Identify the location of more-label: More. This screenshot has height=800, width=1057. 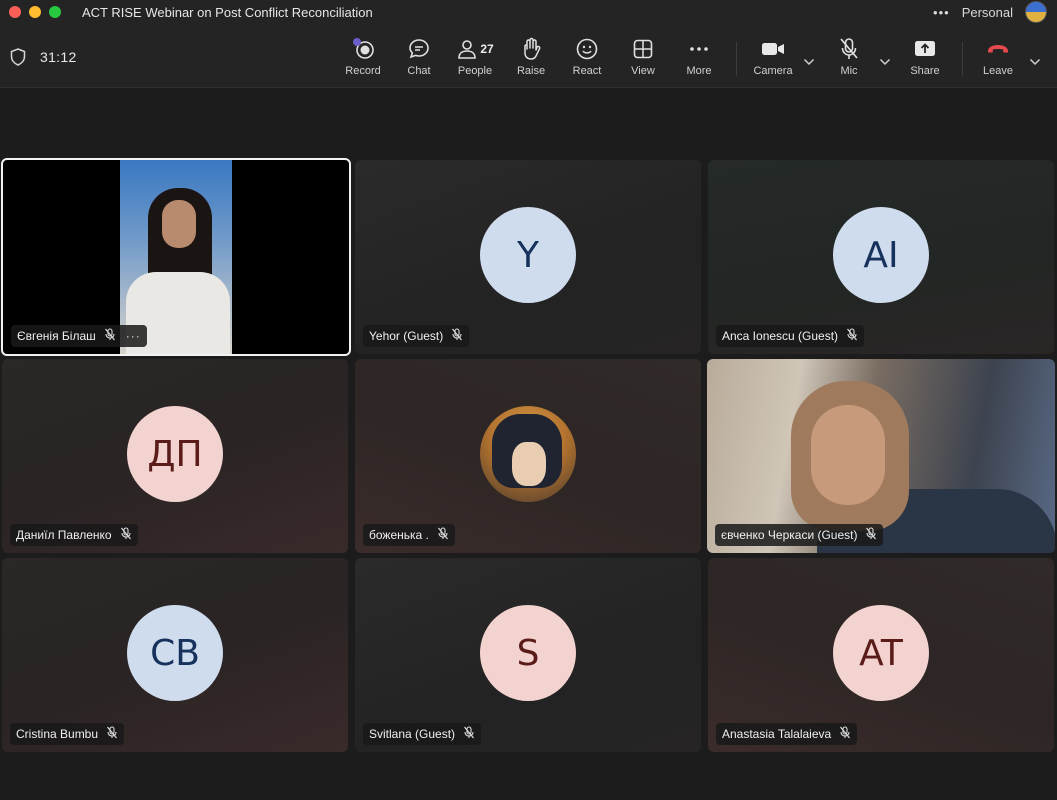
(699, 71).